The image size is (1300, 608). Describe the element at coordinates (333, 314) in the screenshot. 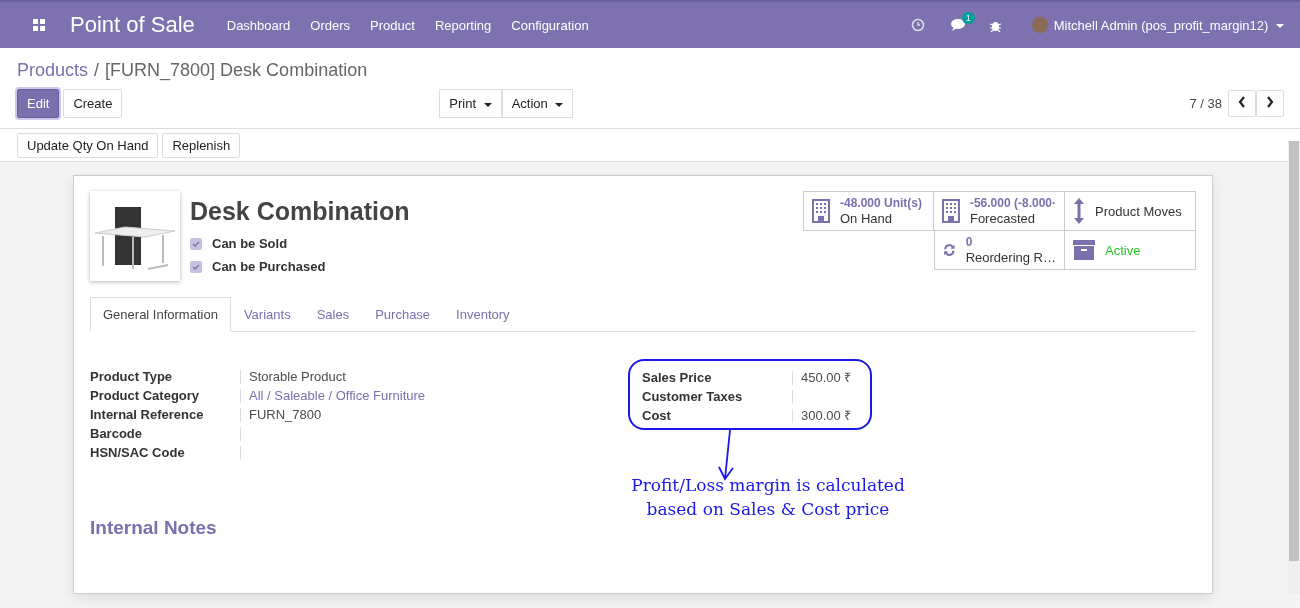

I see `tab: Sales` at that location.